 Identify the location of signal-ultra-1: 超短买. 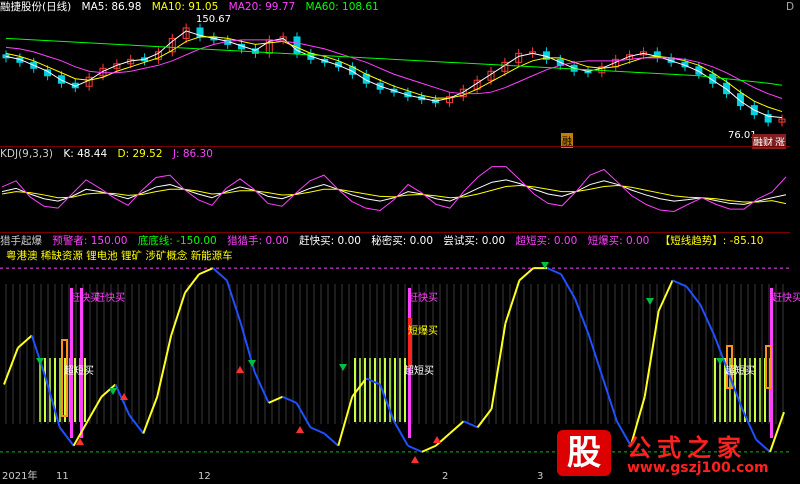
(79, 371).